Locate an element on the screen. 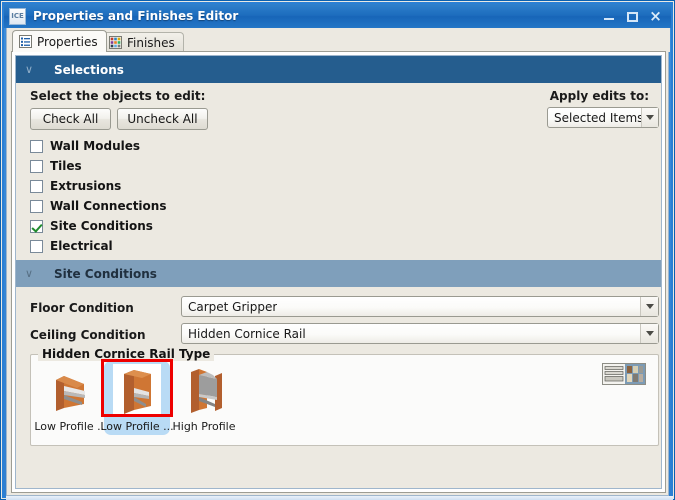 This screenshot has width=675, height=500. checkbox-extrusions: Extrusions is located at coordinates (75, 186).